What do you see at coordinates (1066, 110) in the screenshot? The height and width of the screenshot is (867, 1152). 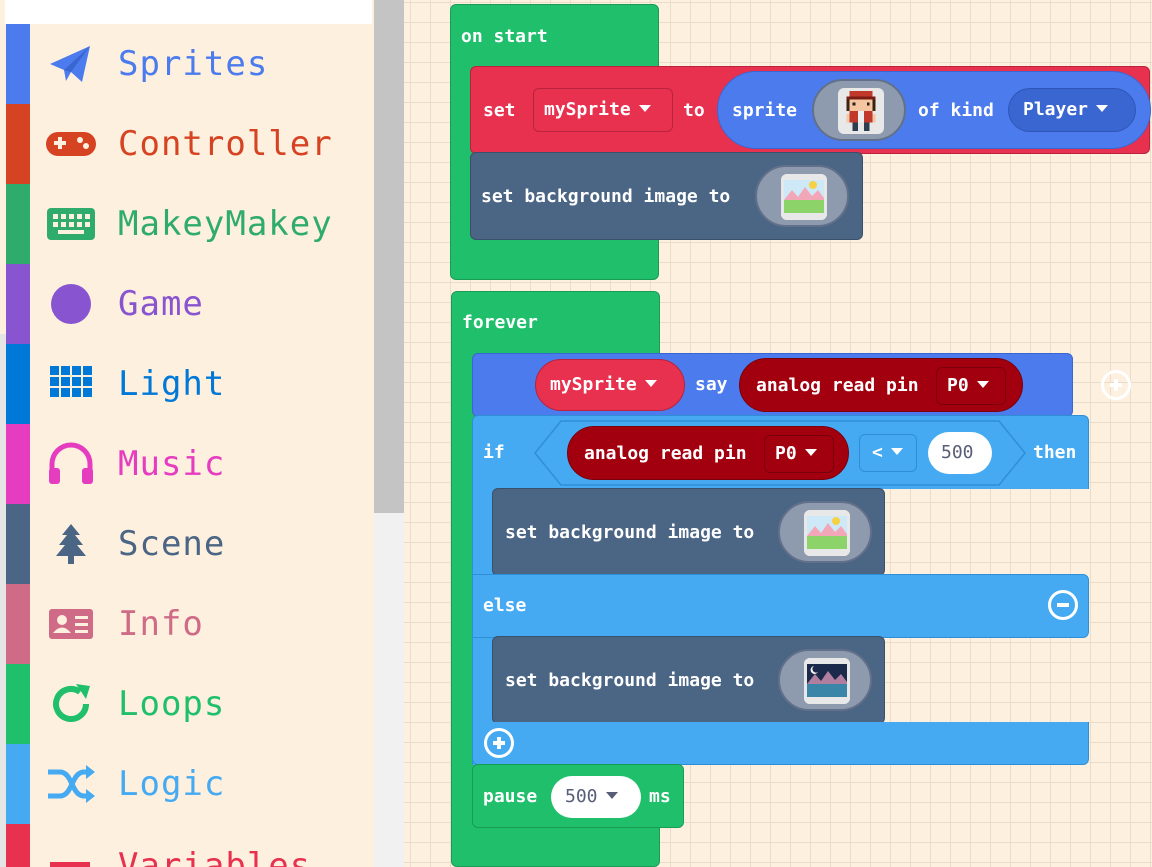 I see `kind-value: Player` at bounding box center [1066, 110].